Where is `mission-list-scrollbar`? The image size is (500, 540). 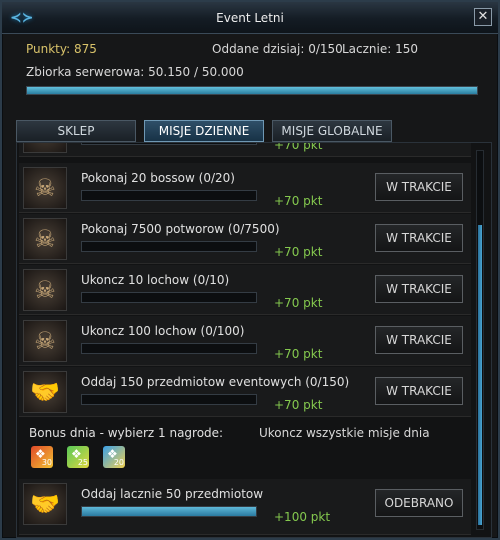
mission-list-scrollbar is located at coordinates (480, 340).